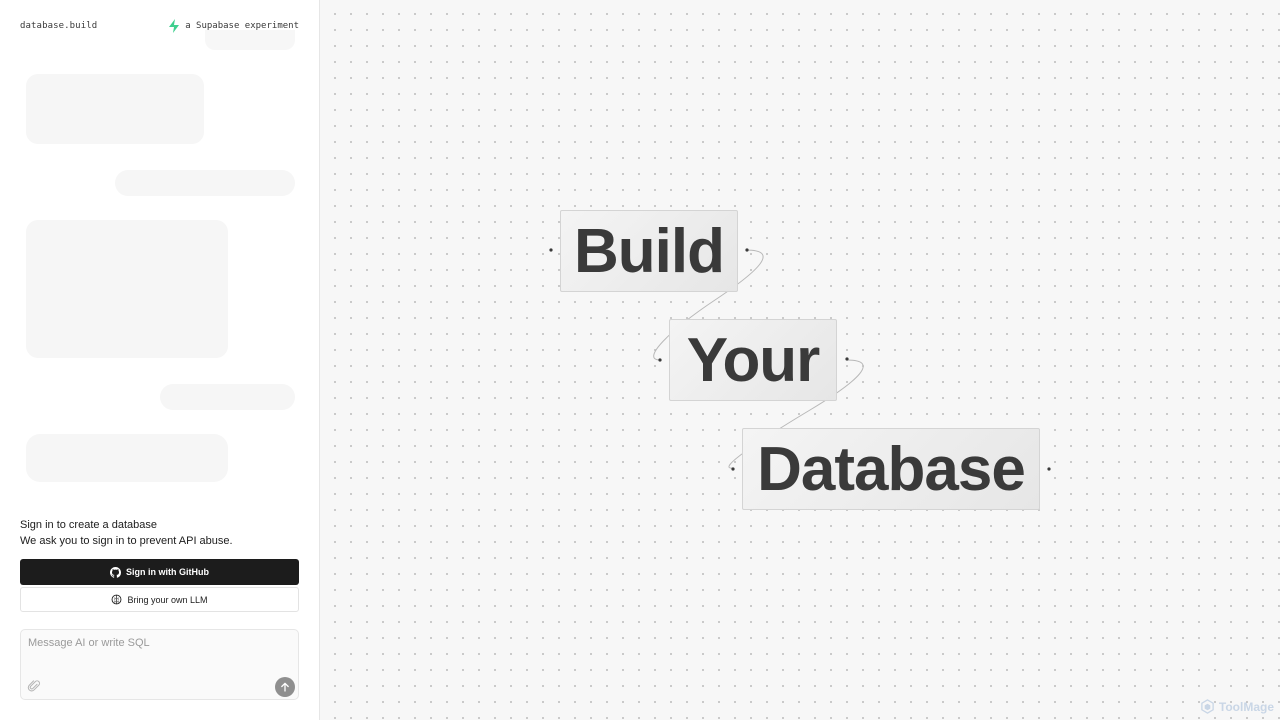  What do you see at coordinates (117, 599) in the screenshot?
I see `brain-icon` at bounding box center [117, 599].